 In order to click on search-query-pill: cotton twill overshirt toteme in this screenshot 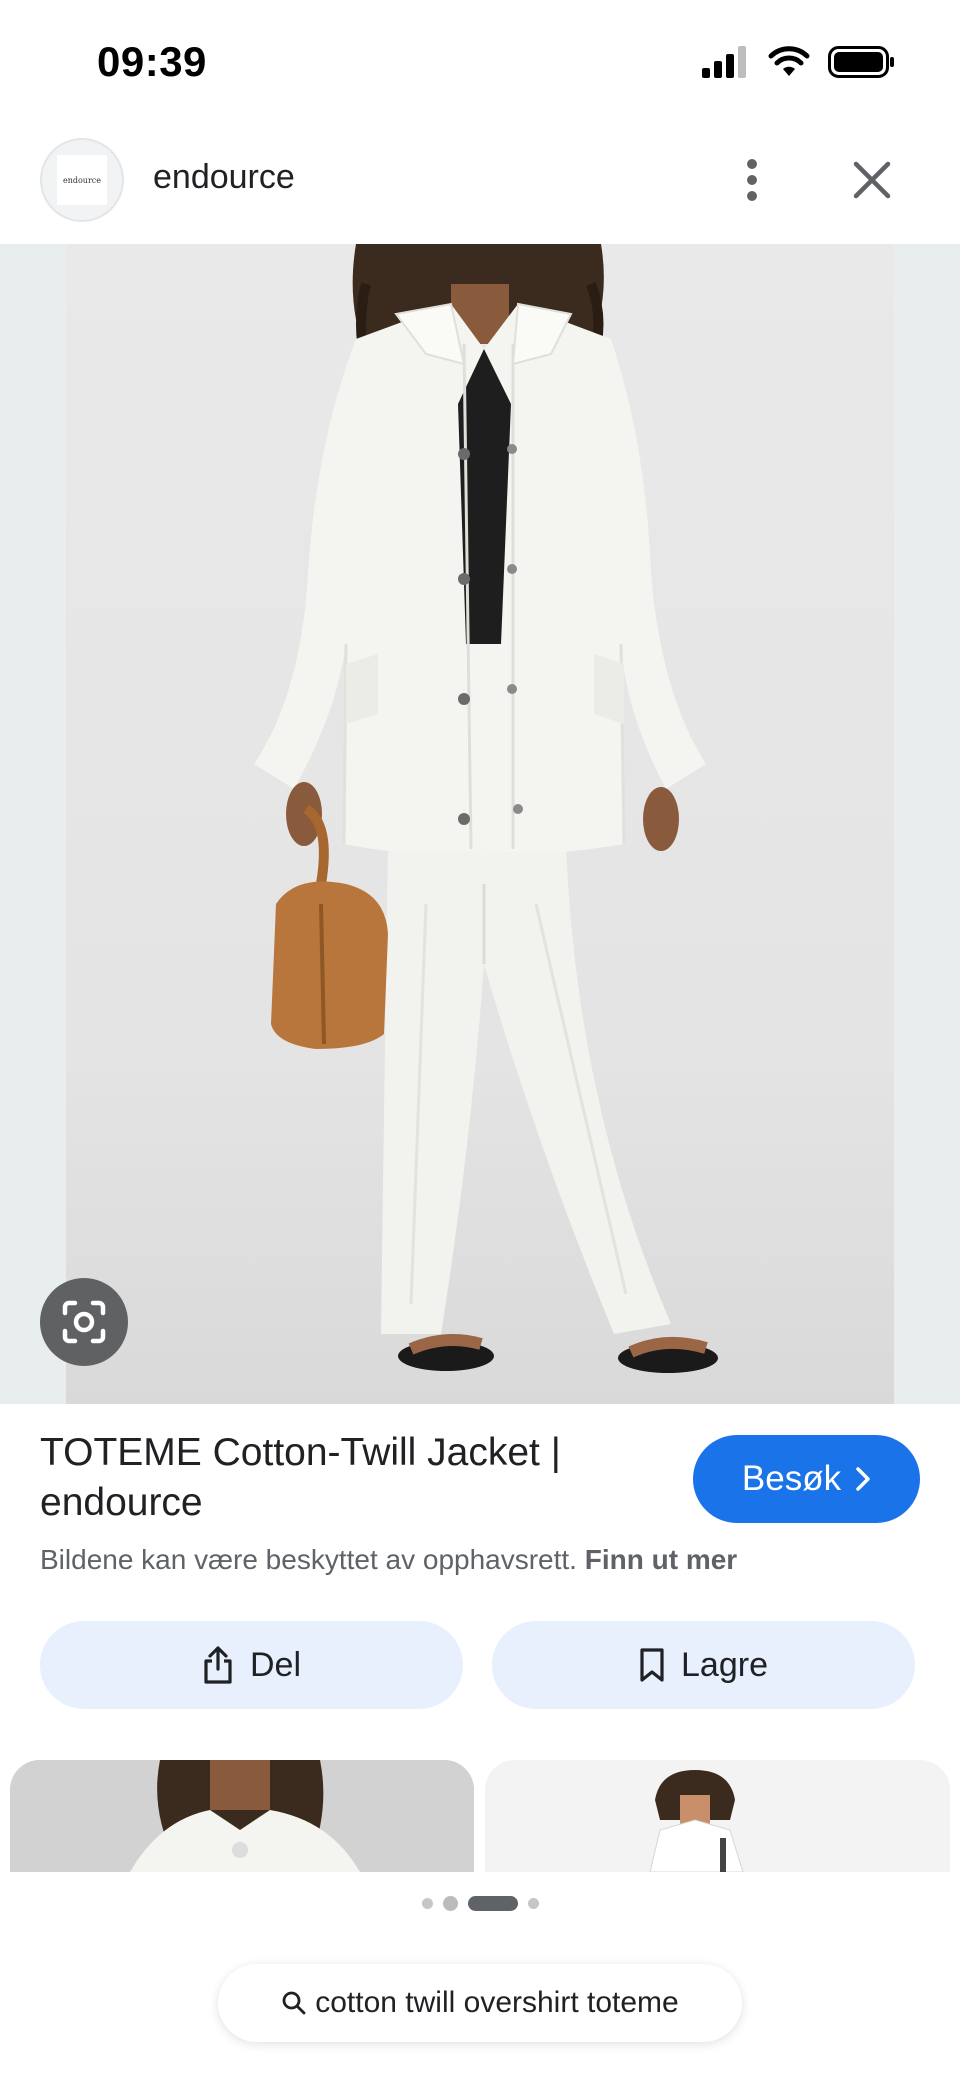, I will do `click(480, 2003)`.